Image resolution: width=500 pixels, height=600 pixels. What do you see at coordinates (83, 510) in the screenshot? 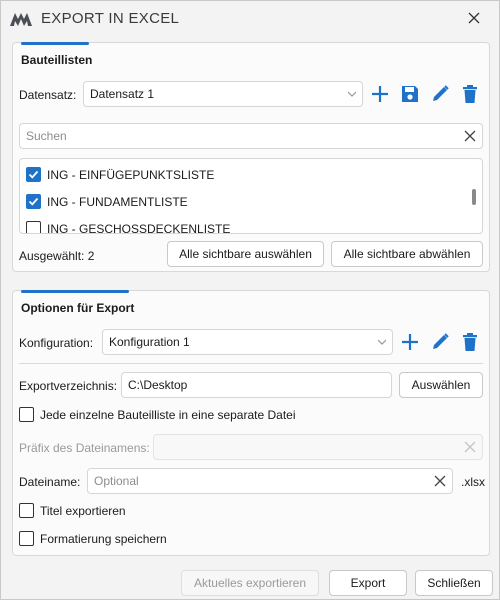
I see `titel-label: Titel exportieren` at bounding box center [83, 510].